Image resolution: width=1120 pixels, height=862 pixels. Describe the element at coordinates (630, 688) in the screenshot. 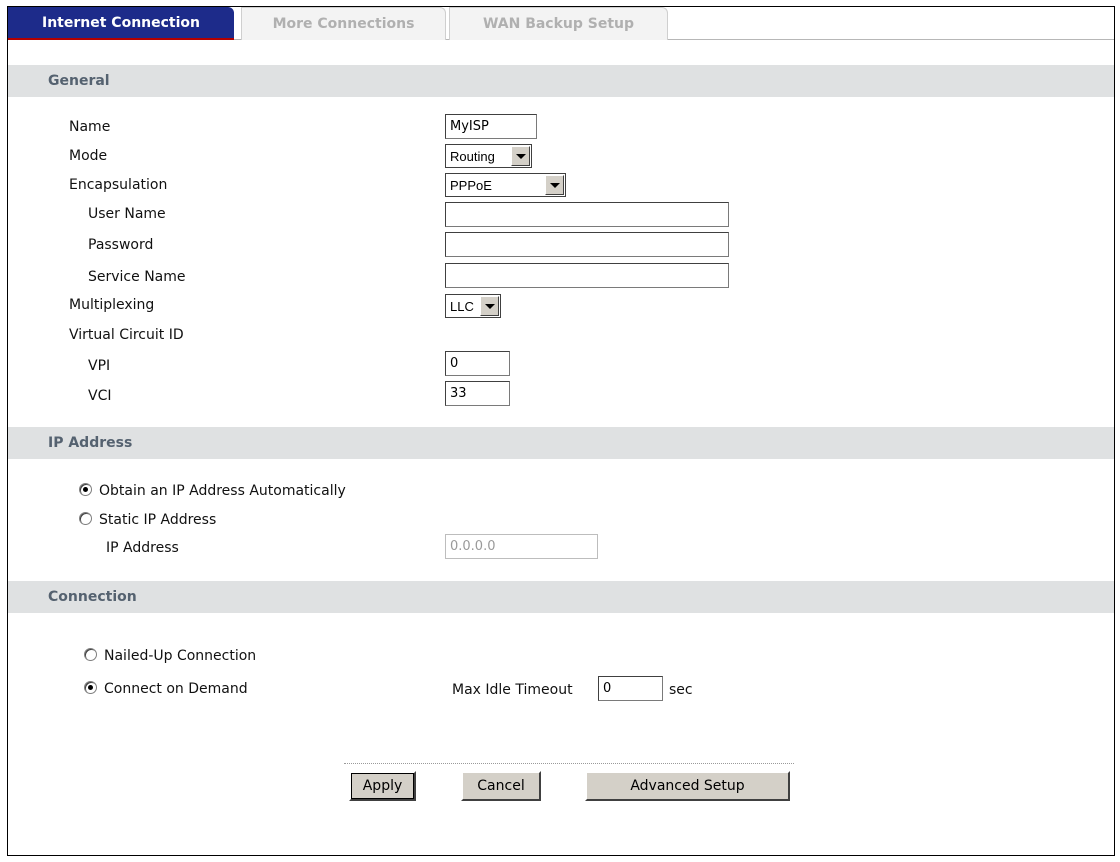

I see `max-idle-timeout-input` at that location.